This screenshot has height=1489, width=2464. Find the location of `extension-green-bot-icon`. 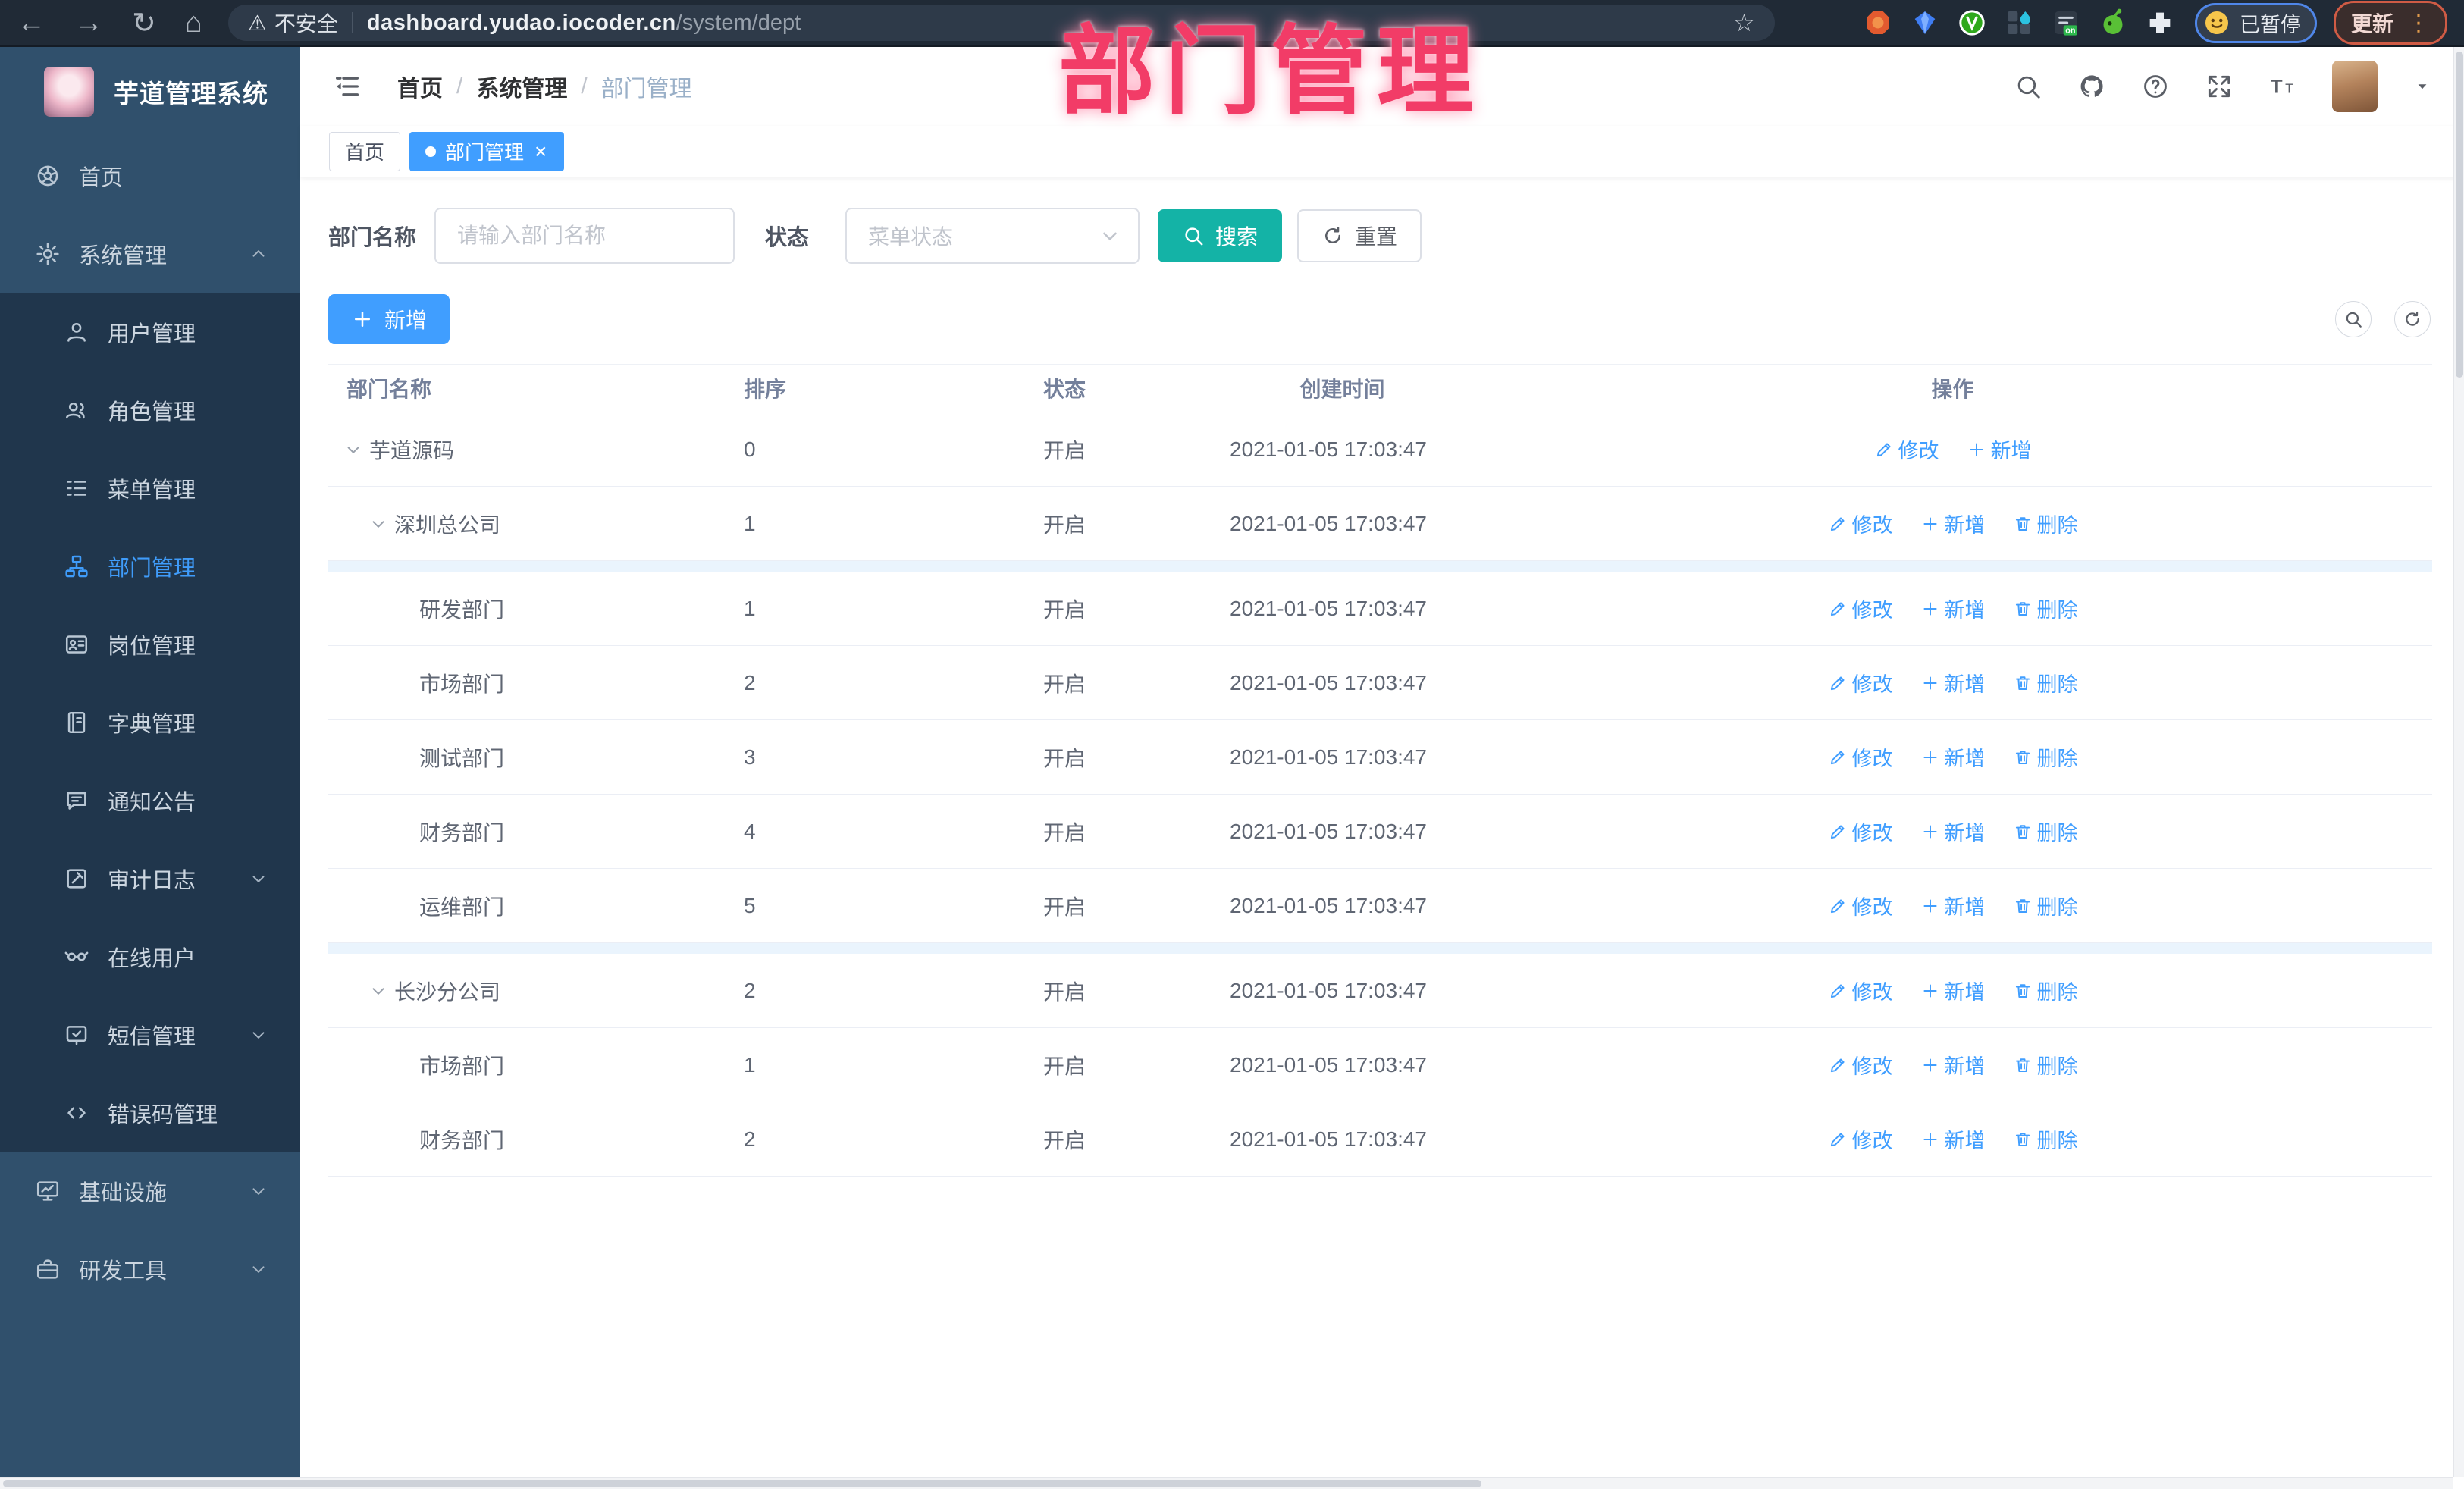

extension-green-bot-icon is located at coordinates (2113, 23).